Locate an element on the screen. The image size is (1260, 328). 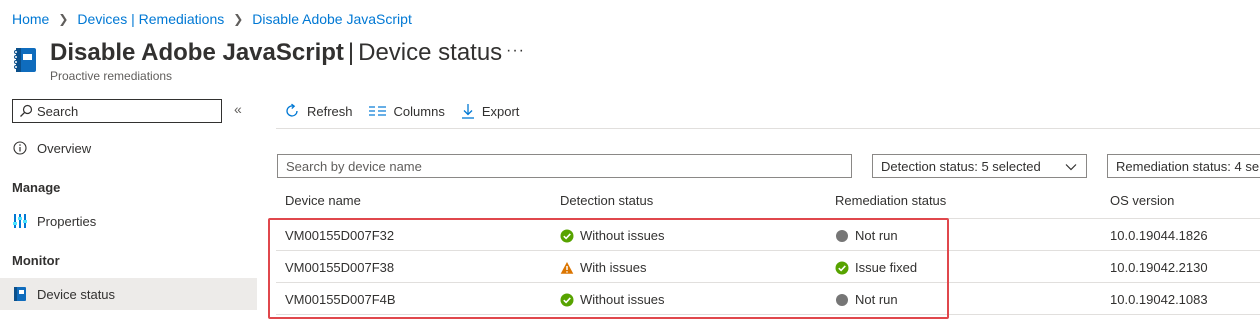
page-title-main: Disable Adobe JavaScript is located at coordinates (197, 52).